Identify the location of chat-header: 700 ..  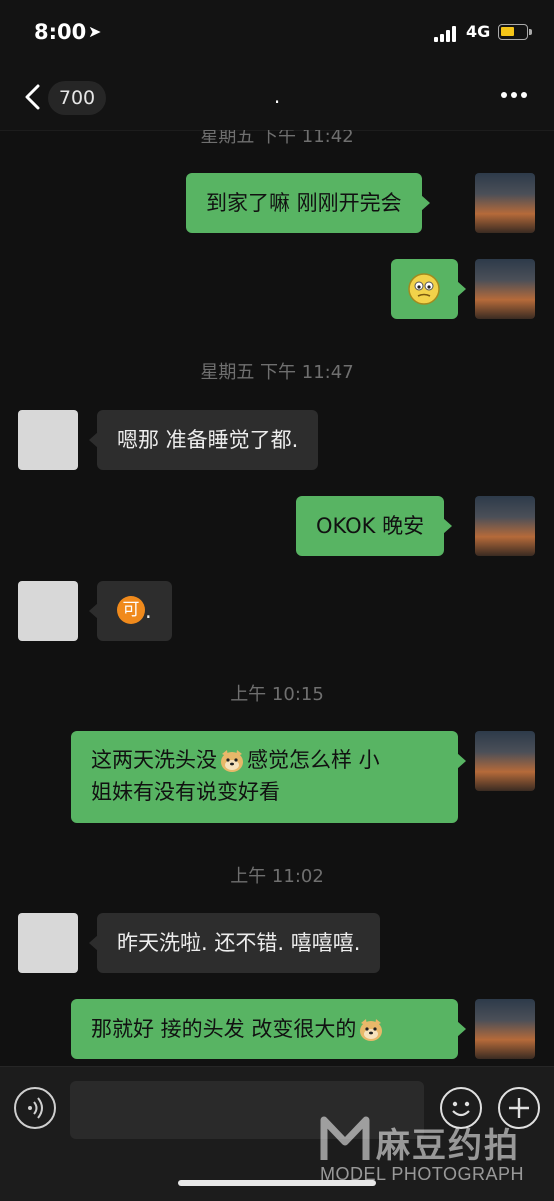
(277, 97).